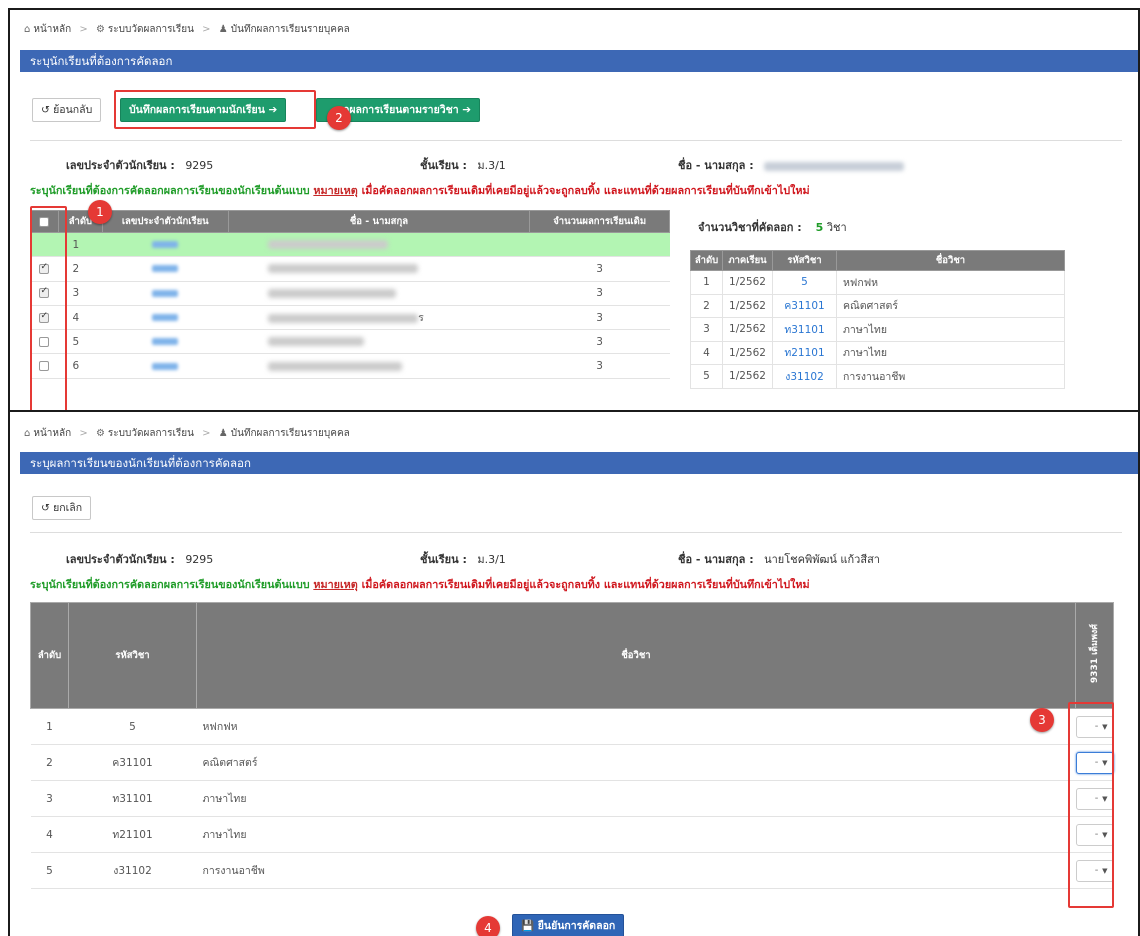  What do you see at coordinates (132, 726) in the screenshot?
I see `row-code: 5` at bounding box center [132, 726].